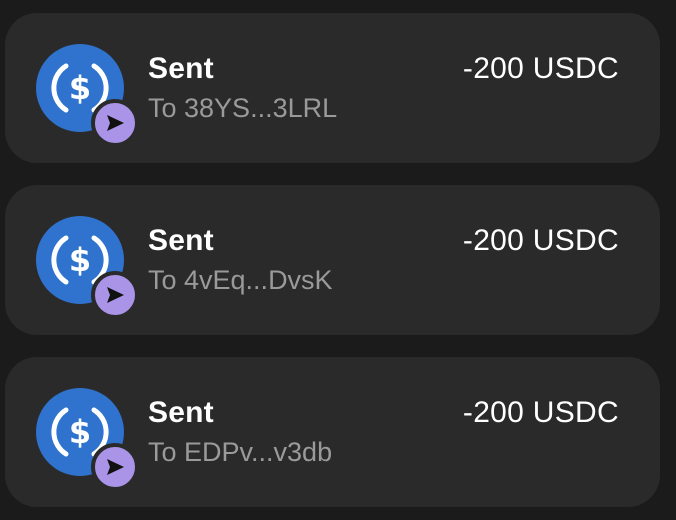 The height and width of the screenshot is (520, 676). Describe the element at coordinates (243, 108) in the screenshot. I see `transaction-recipient: To 38YS...3LRL` at that location.